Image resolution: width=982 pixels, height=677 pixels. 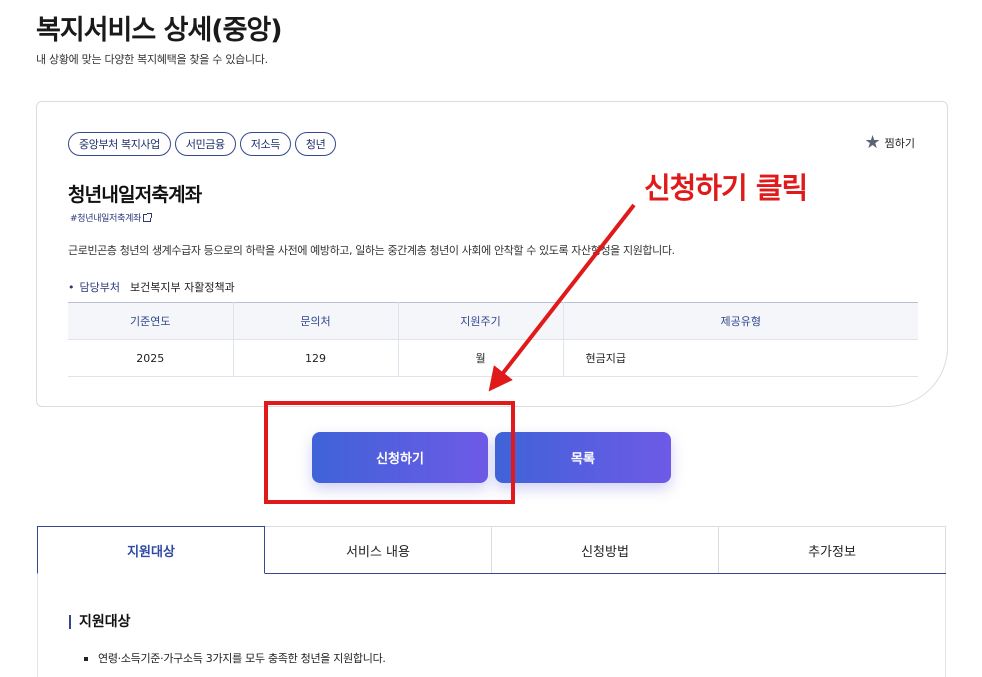 What do you see at coordinates (100, 622) in the screenshot?
I see `section-title: 지원대상` at bounding box center [100, 622].